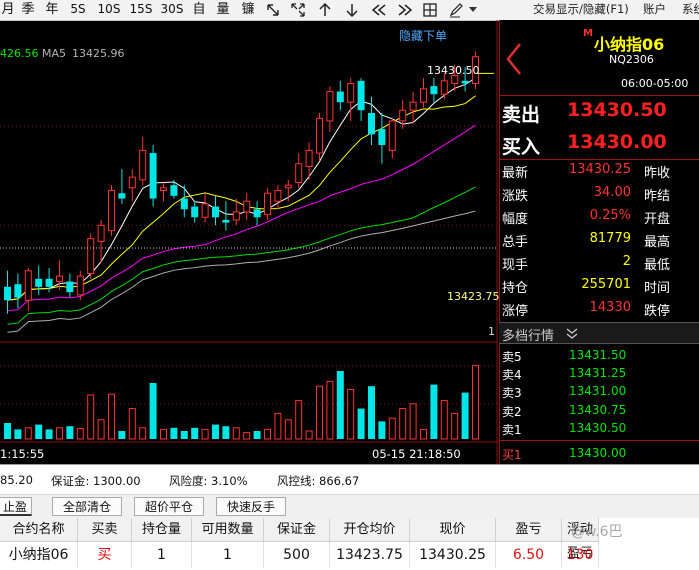  Describe the element at coordinates (514, 59) in the screenshot. I see `back-arrow-icon` at that location.